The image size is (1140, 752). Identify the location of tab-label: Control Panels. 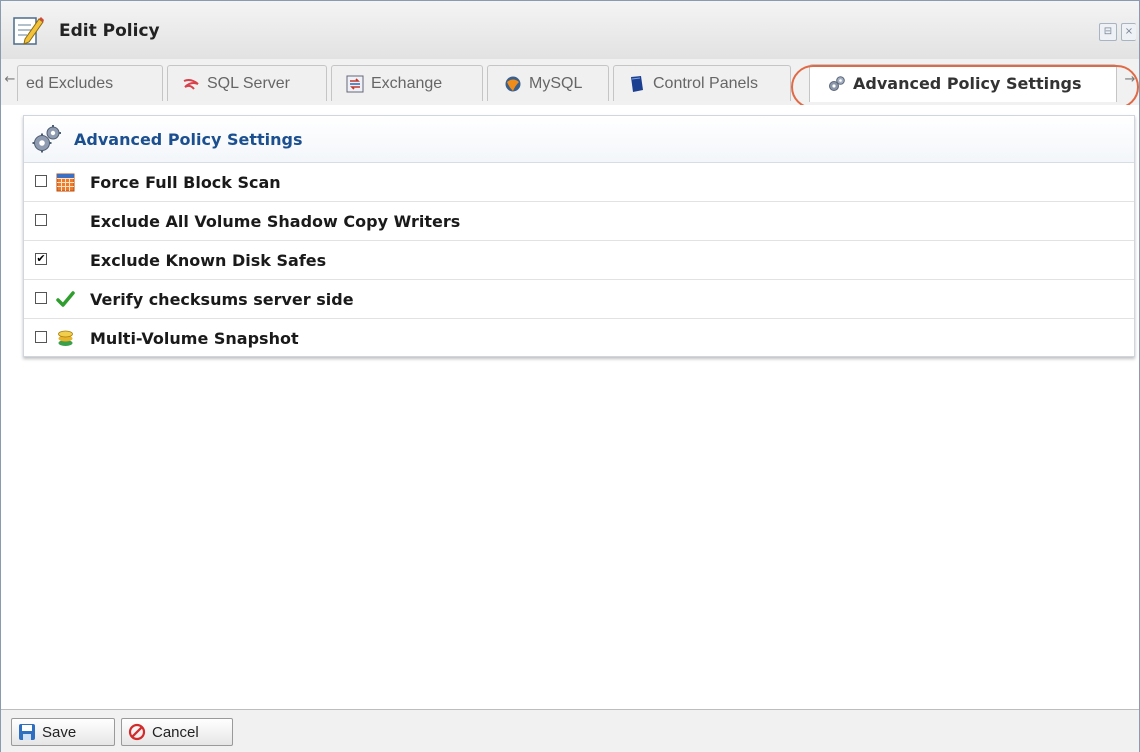
(705, 83).